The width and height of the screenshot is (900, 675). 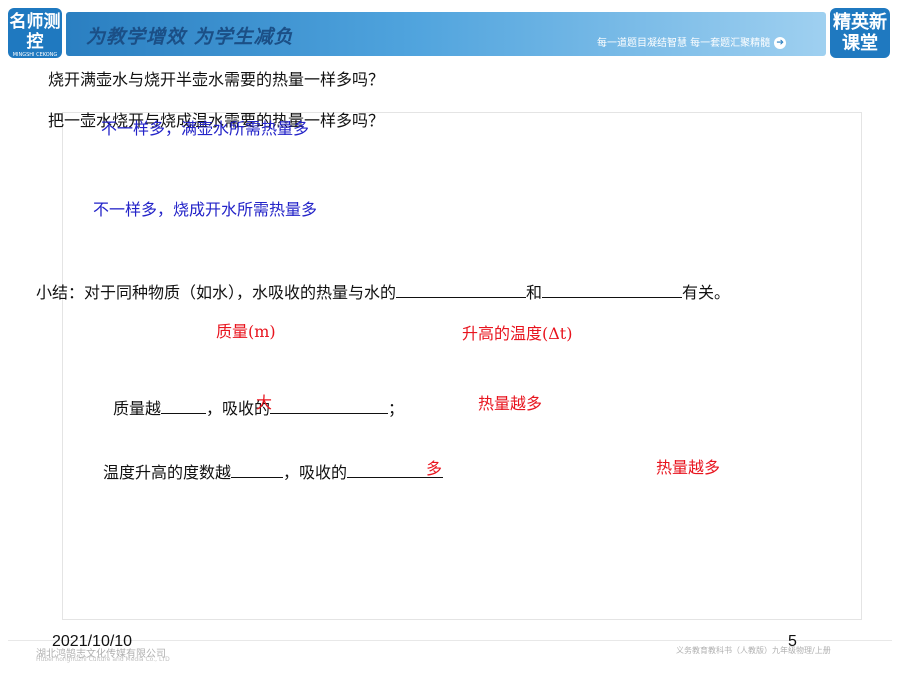 I want to click on mass-prefix: 质量越, so click(x=137, y=408).